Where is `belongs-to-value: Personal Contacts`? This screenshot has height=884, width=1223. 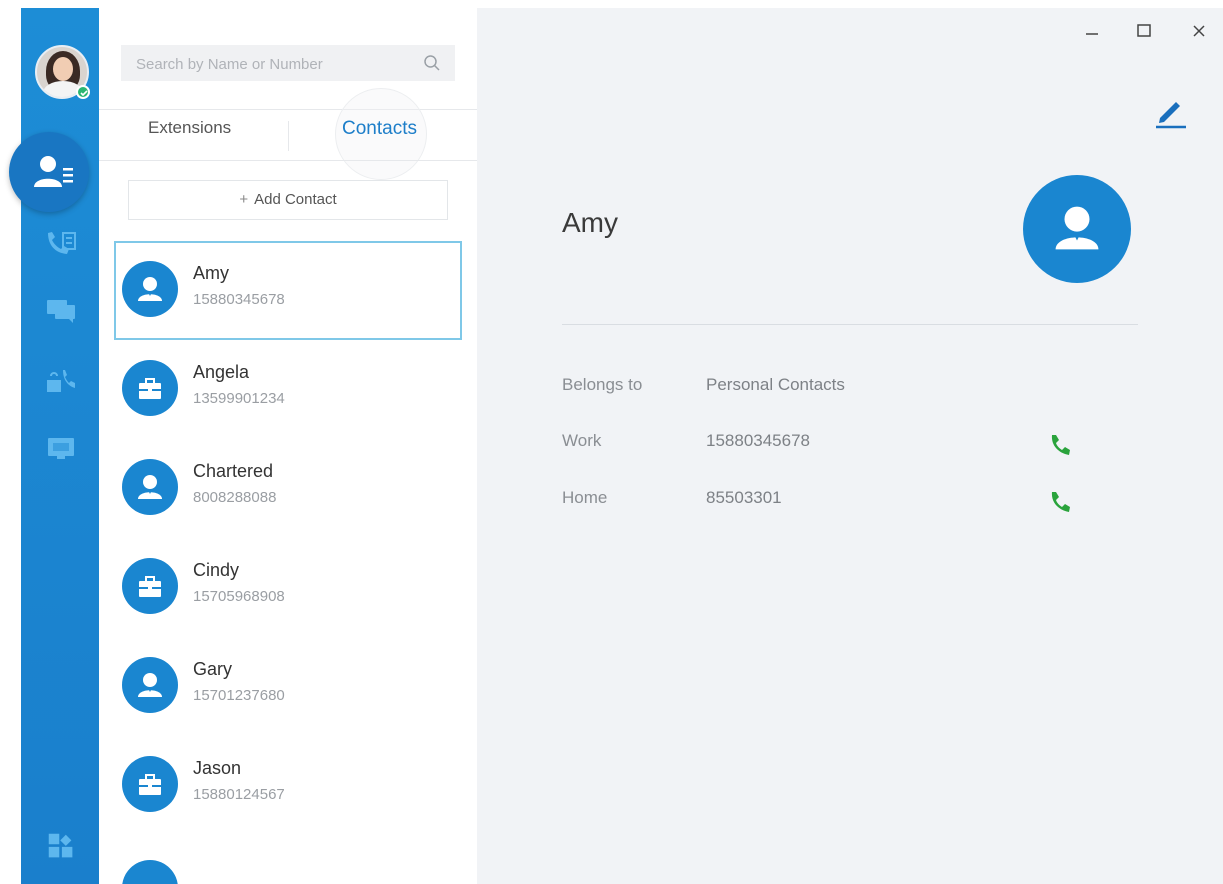 belongs-to-value: Personal Contacts is located at coordinates (775, 384).